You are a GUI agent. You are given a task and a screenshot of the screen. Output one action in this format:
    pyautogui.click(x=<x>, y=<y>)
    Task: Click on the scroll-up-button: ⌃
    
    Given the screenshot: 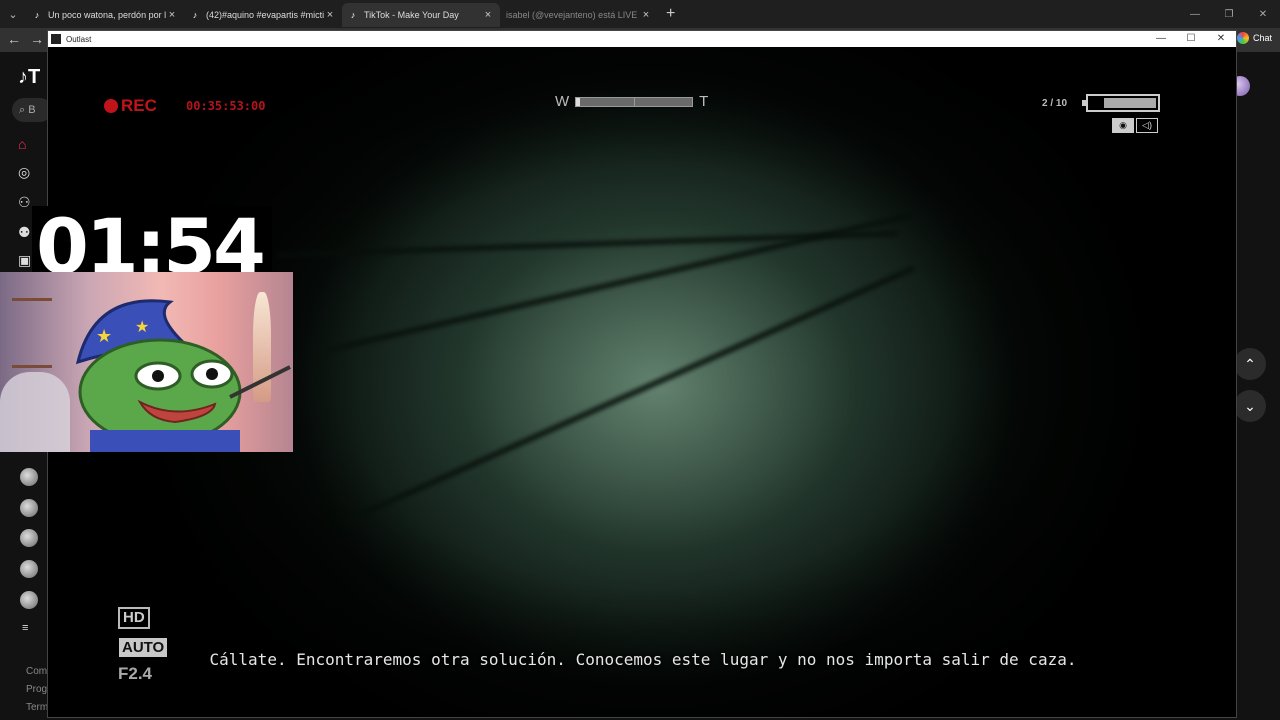 What is the action you would take?
    pyautogui.click(x=1250, y=364)
    